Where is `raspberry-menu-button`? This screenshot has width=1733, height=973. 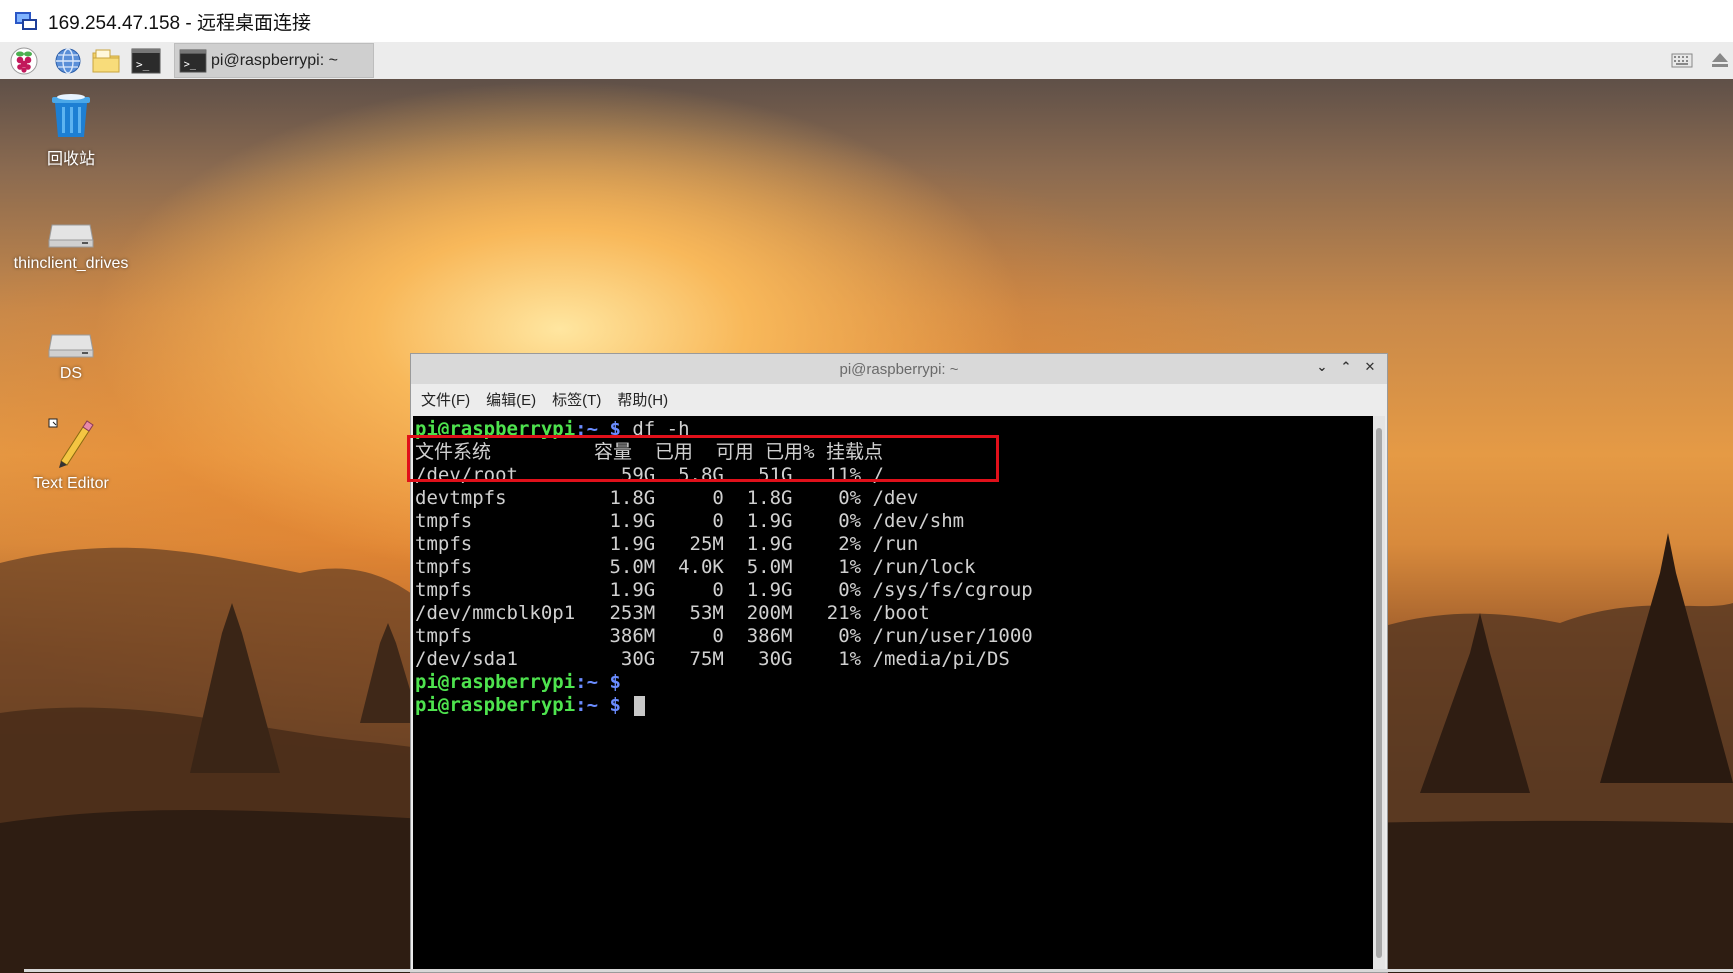 raspberry-menu-button is located at coordinates (24, 61).